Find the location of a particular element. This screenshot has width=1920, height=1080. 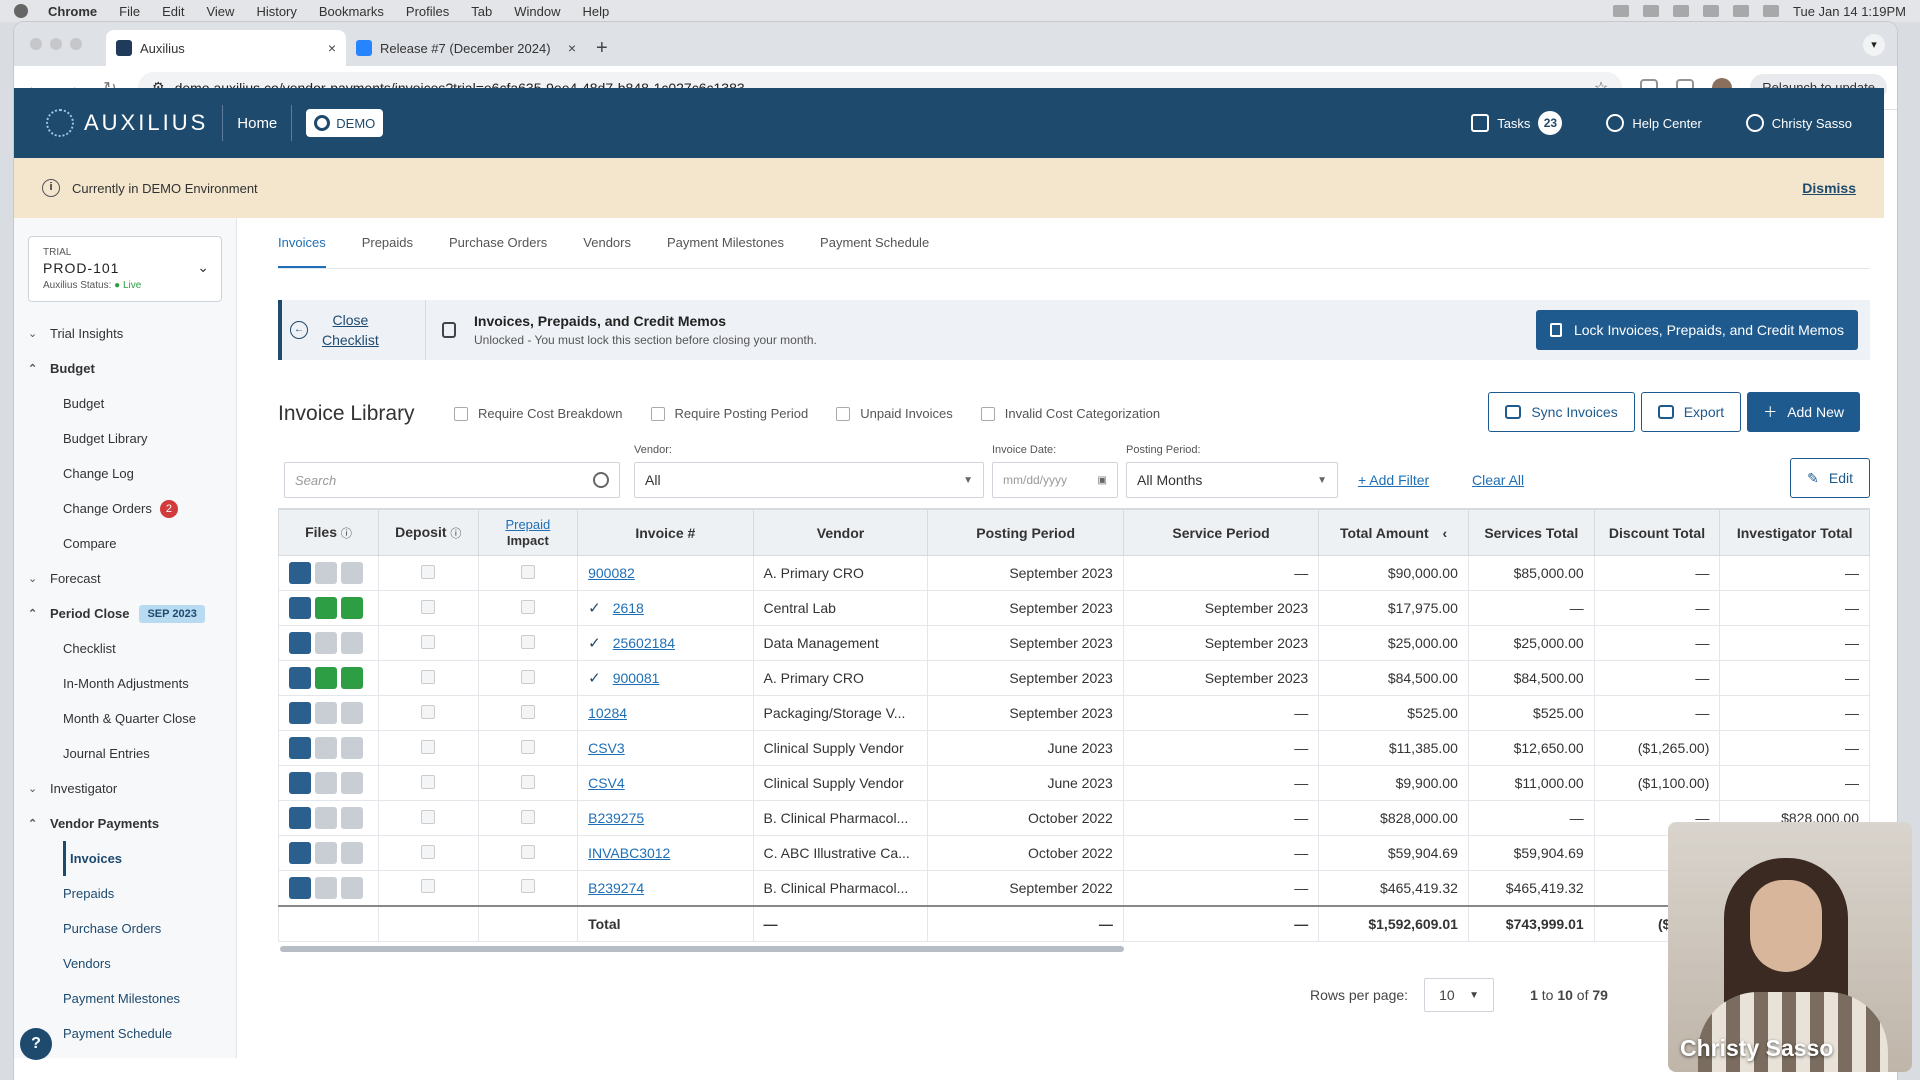

minimize-window-icon is located at coordinates (56, 44).